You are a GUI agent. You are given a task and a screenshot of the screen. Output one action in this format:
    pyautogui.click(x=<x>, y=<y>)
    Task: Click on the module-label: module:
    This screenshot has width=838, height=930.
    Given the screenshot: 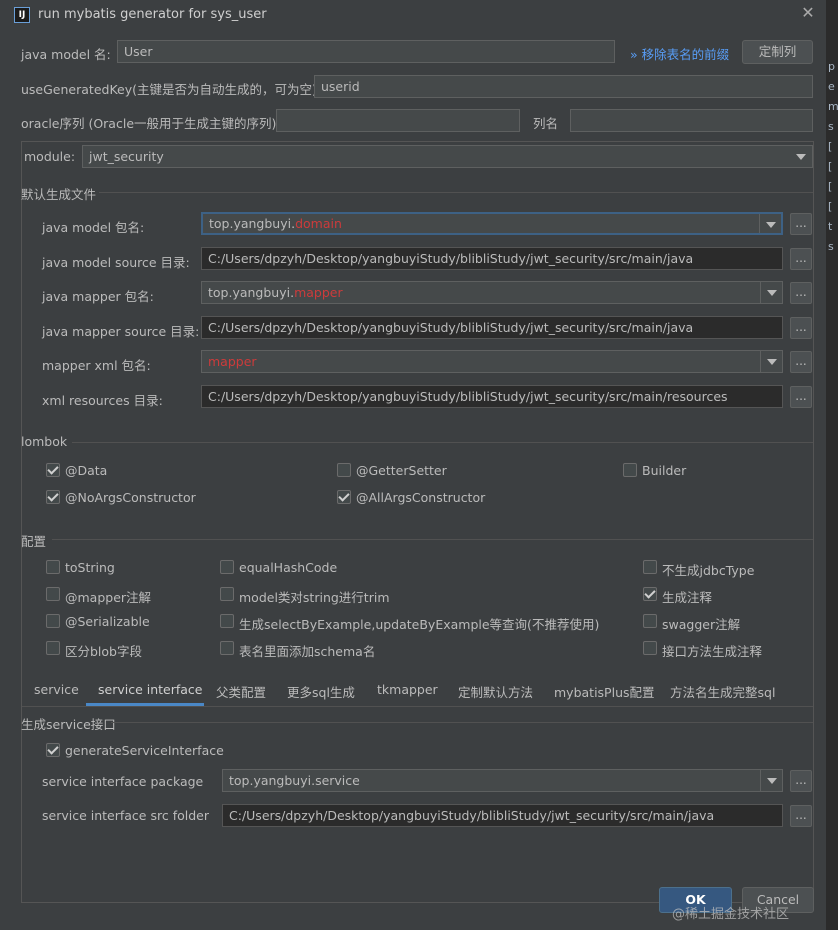 What is the action you would take?
    pyautogui.click(x=50, y=156)
    